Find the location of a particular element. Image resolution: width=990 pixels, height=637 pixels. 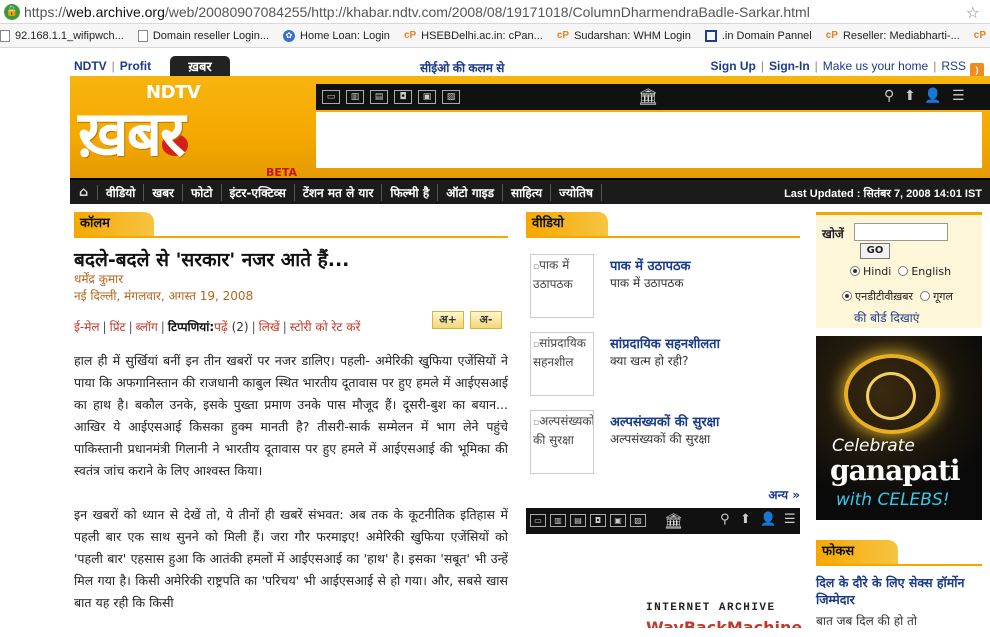

nav-item: फोटो is located at coordinates (202, 192).